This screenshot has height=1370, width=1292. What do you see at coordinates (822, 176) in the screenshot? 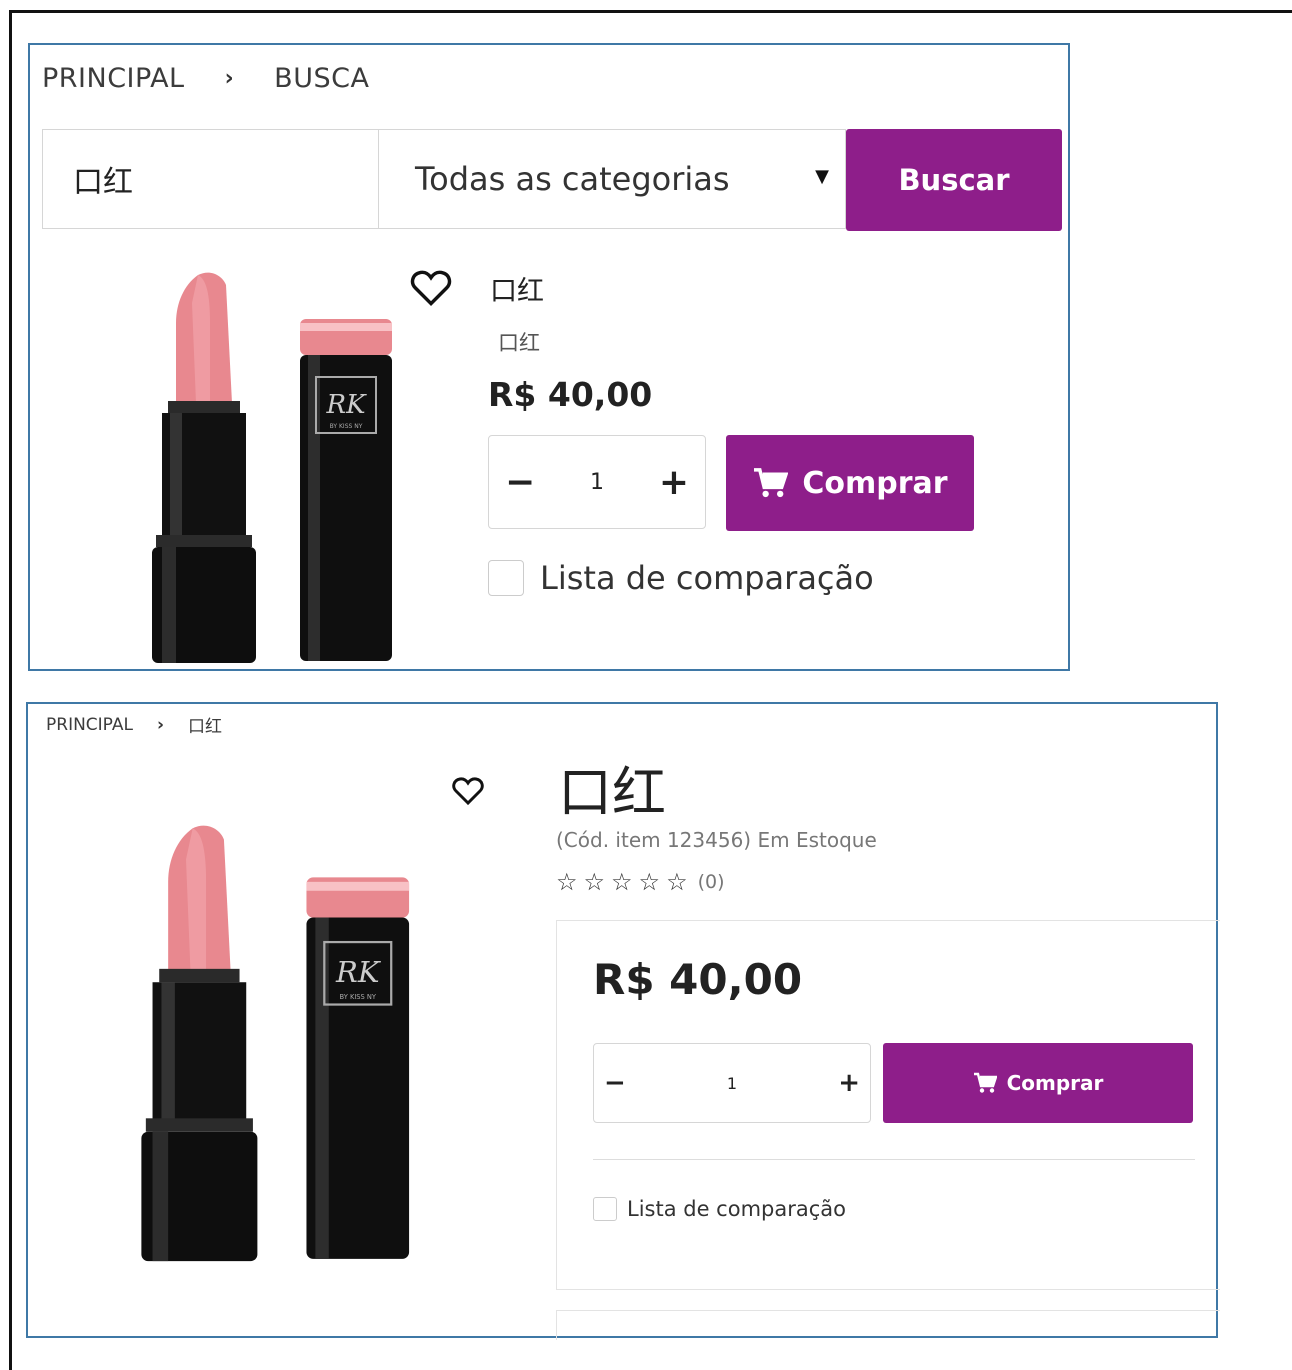
I see `caret-down-icon: ▼` at bounding box center [822, 176].